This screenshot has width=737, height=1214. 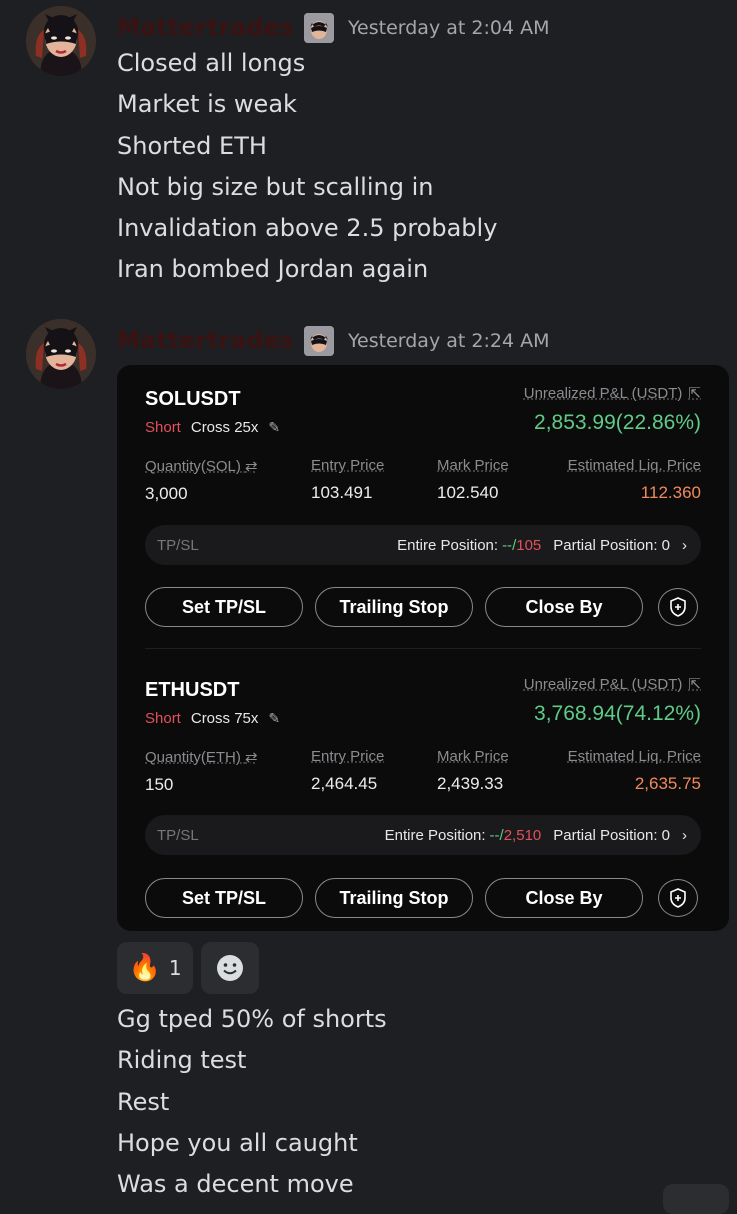 I want to click on quantity-label-text: Quantity(ETH), so click(x=193, y=757).